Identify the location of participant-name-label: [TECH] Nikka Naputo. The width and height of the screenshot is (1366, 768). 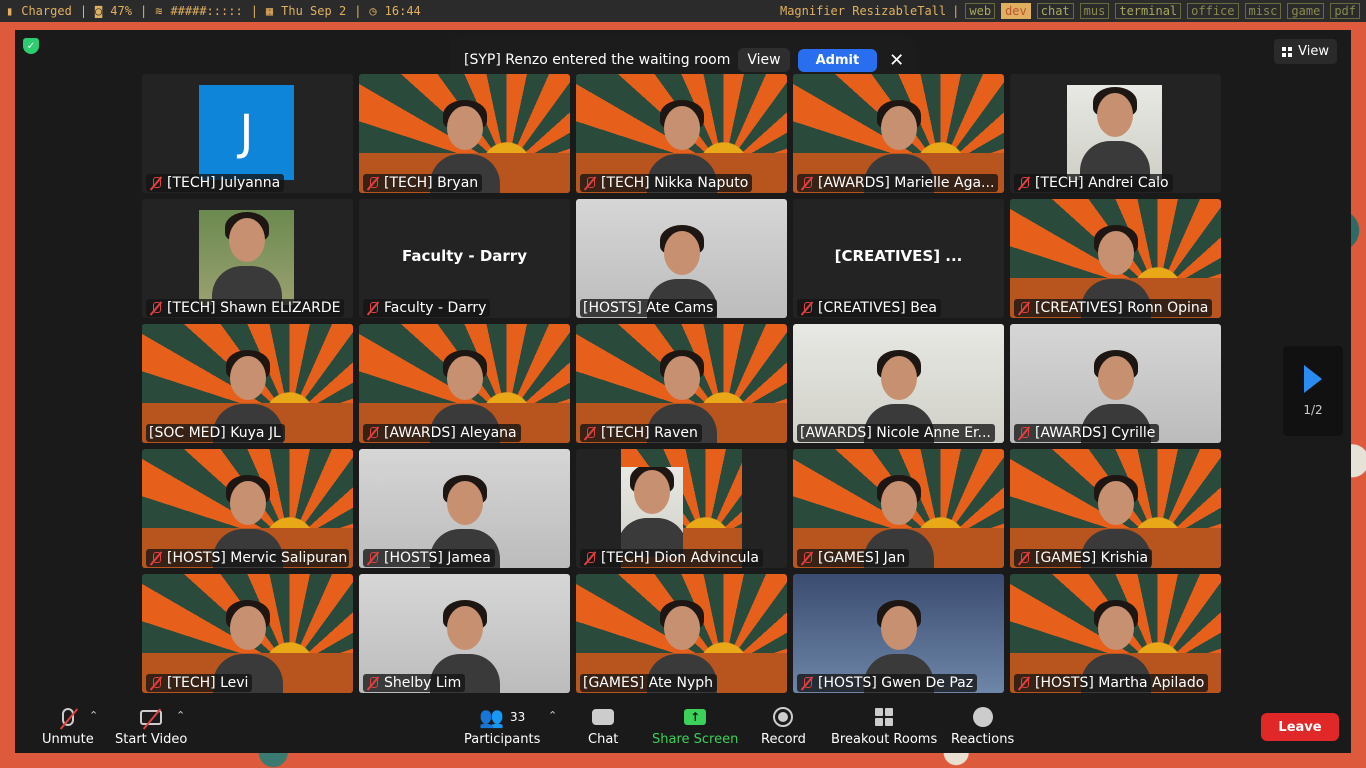
(666, 183).